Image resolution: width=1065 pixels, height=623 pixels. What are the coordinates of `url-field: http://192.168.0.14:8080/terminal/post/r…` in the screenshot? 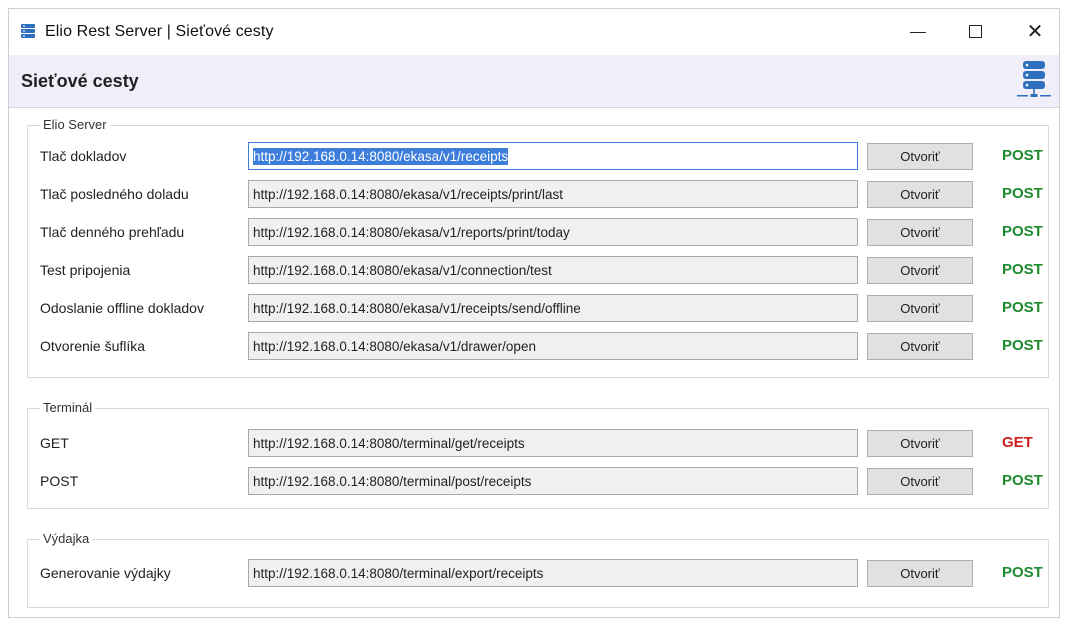 It's located at (553, 481).